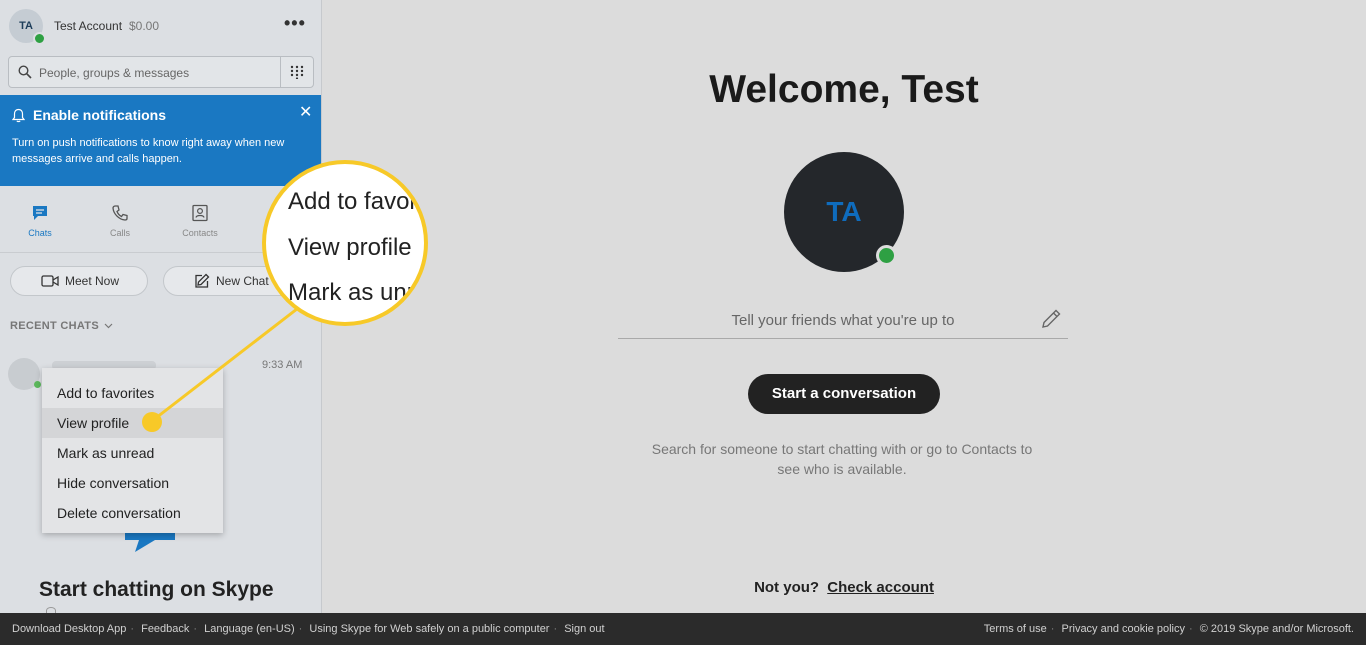  I want to click on notification-title: Enable notifications, so click(100, 115).